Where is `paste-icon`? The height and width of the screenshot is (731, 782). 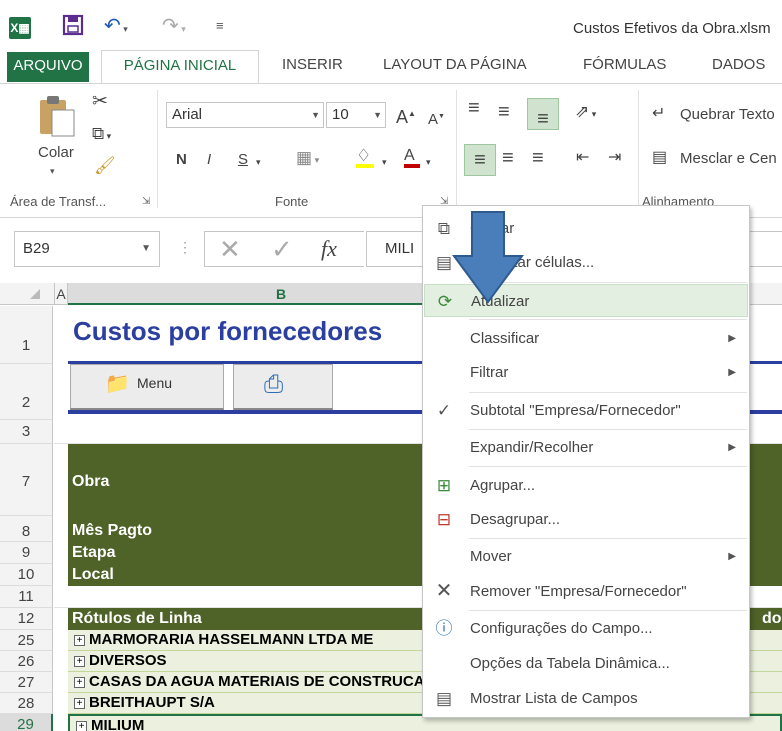 paste-icon is located at coordinates (57, 116).